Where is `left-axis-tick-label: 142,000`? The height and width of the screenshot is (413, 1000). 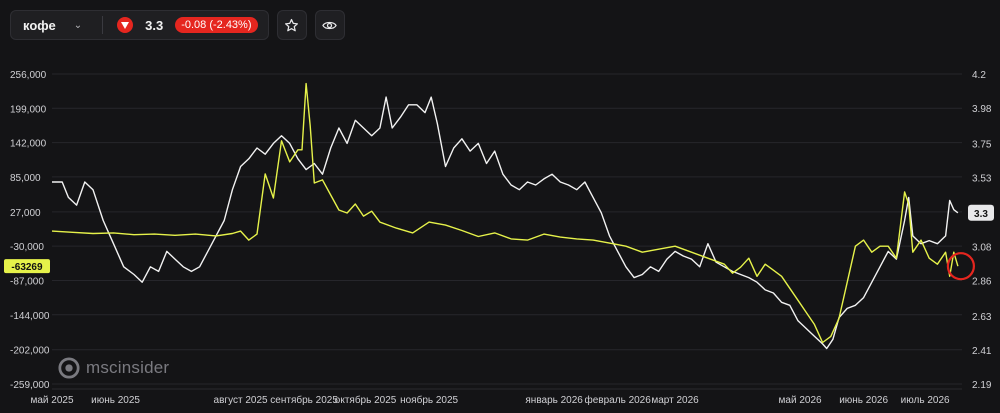
left-axis-tick-label: 142,000 is located at coordinates (28, 144).